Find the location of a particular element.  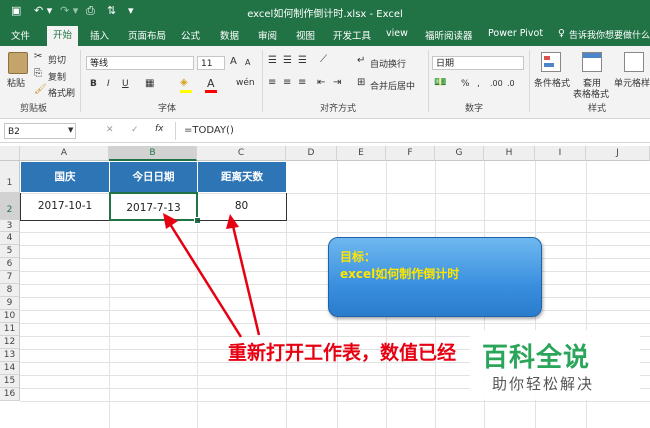

arrow-to-date is located at coordinates (205, 280).